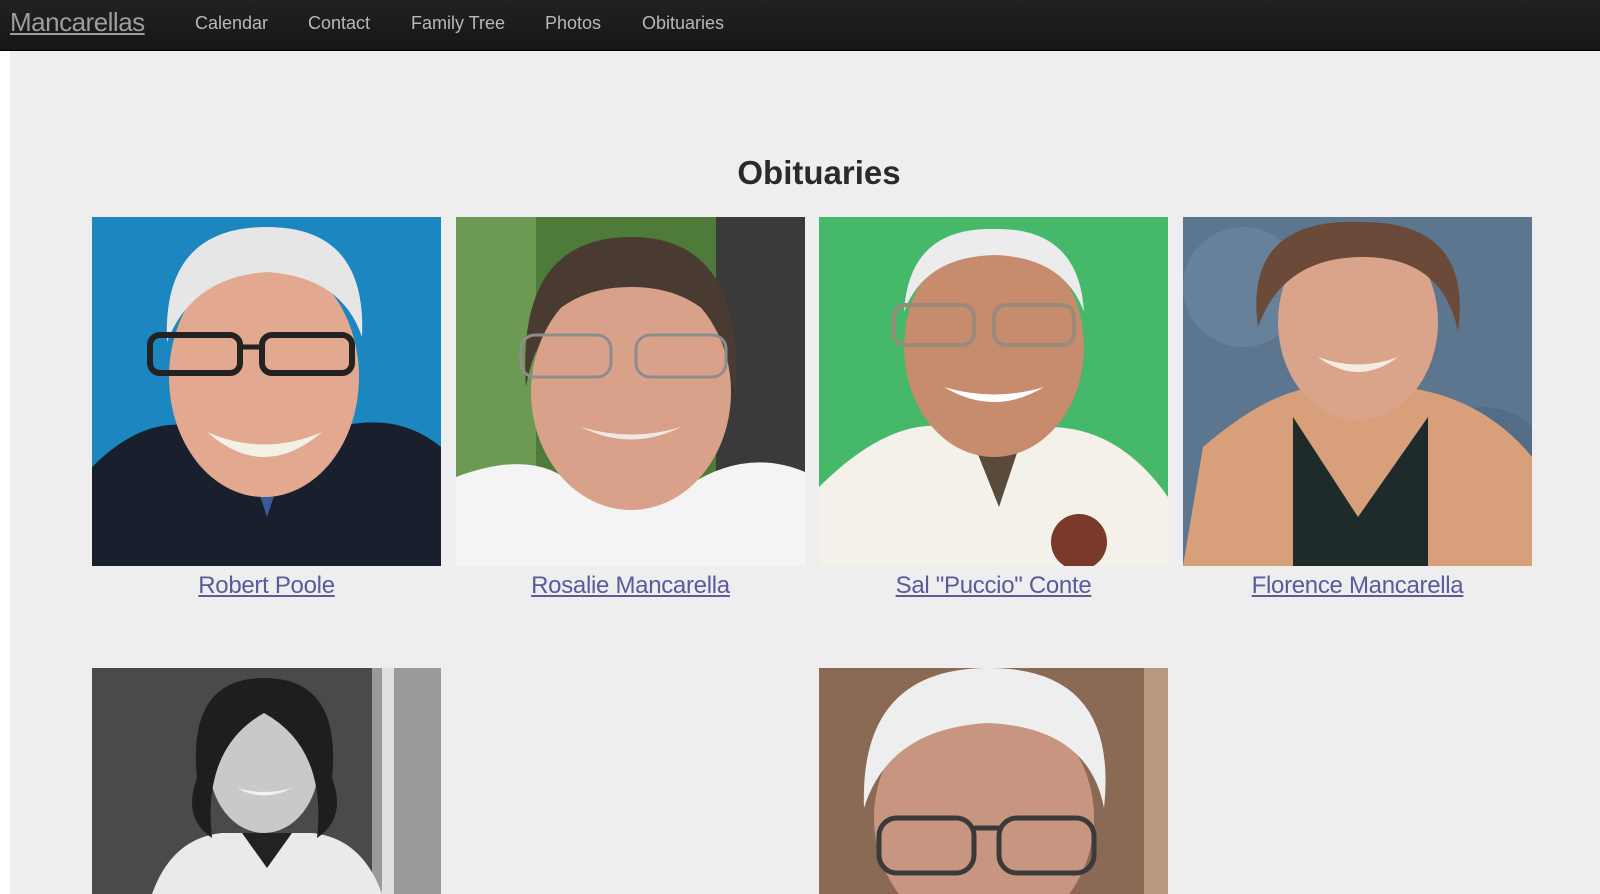 This screenshot has width=1600, height=894. I want to click on obituary-link-florence-mancarella: Florence Mancarella, so click(1357, 586).